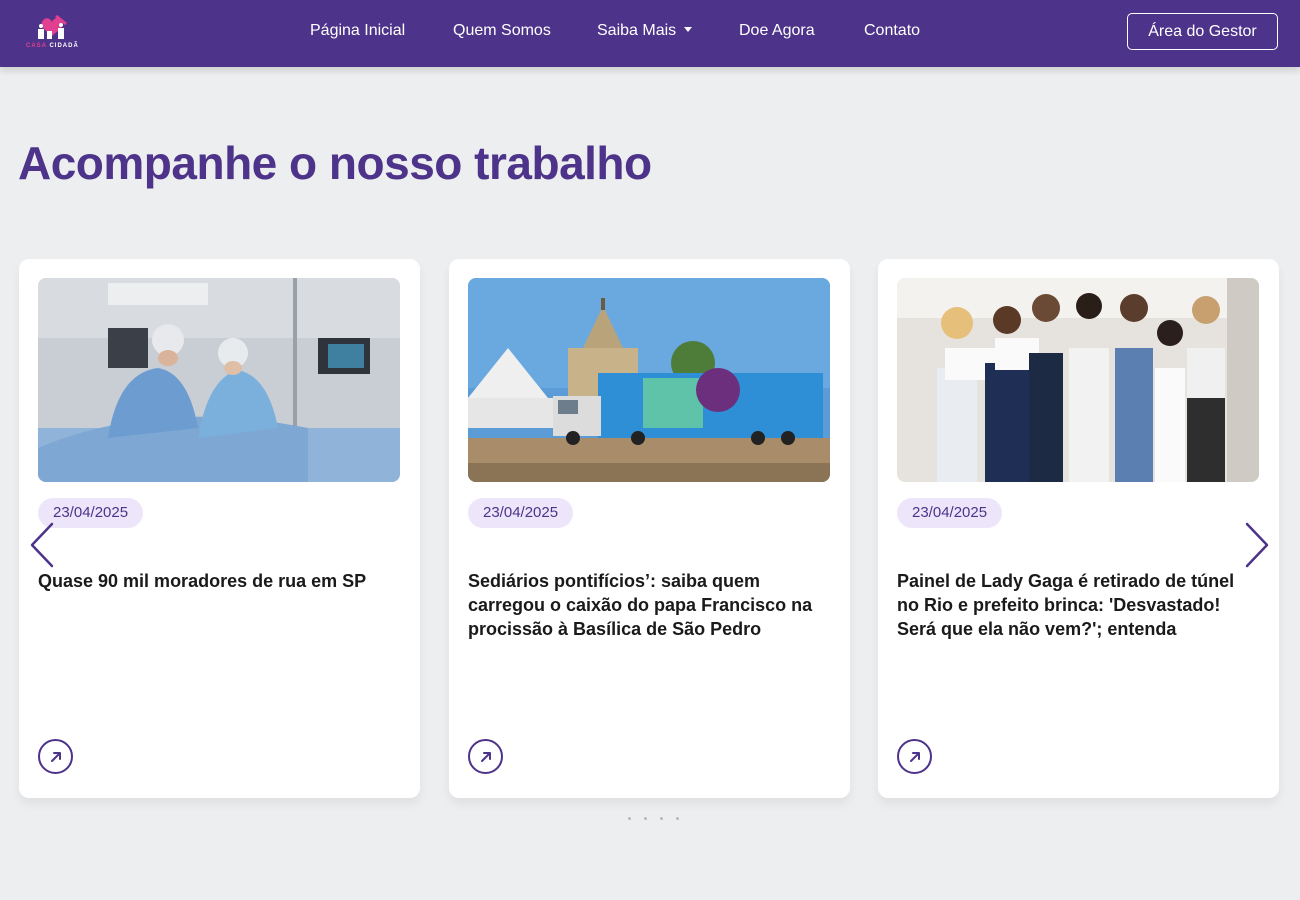 Image resolution: width=1300 pixels, height=900 pixels. I want to click on carousel-next-button, so click(1256, 545).